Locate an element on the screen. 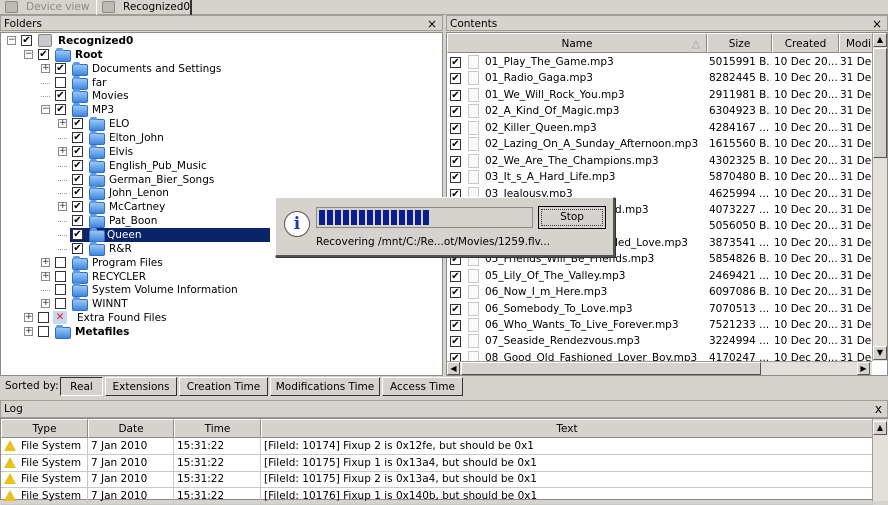 Image resolution: width=888 pixels, height=505 pixels. sort-creation-time-button: Creation Time is located at coordinates (223, 386).